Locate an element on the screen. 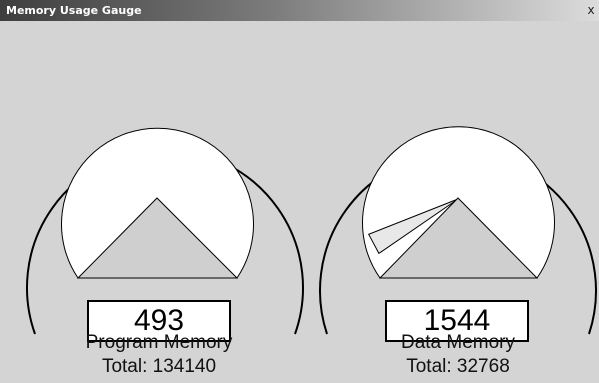 Image resolution: width=599 pixels, height=383 pixels. program-memory-total: Total: 134140 is located at coordinates (159, 366).